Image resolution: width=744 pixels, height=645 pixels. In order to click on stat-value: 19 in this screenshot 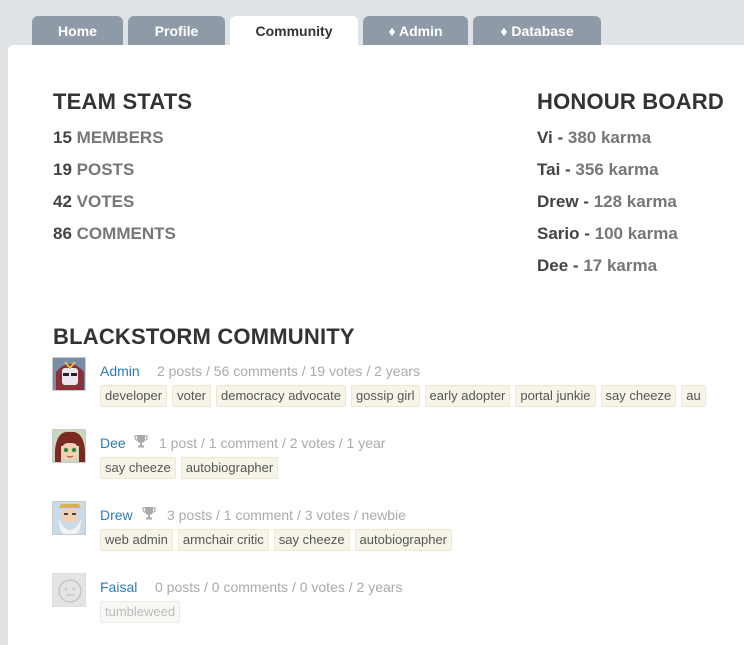, I will do `click(62, 169)`.